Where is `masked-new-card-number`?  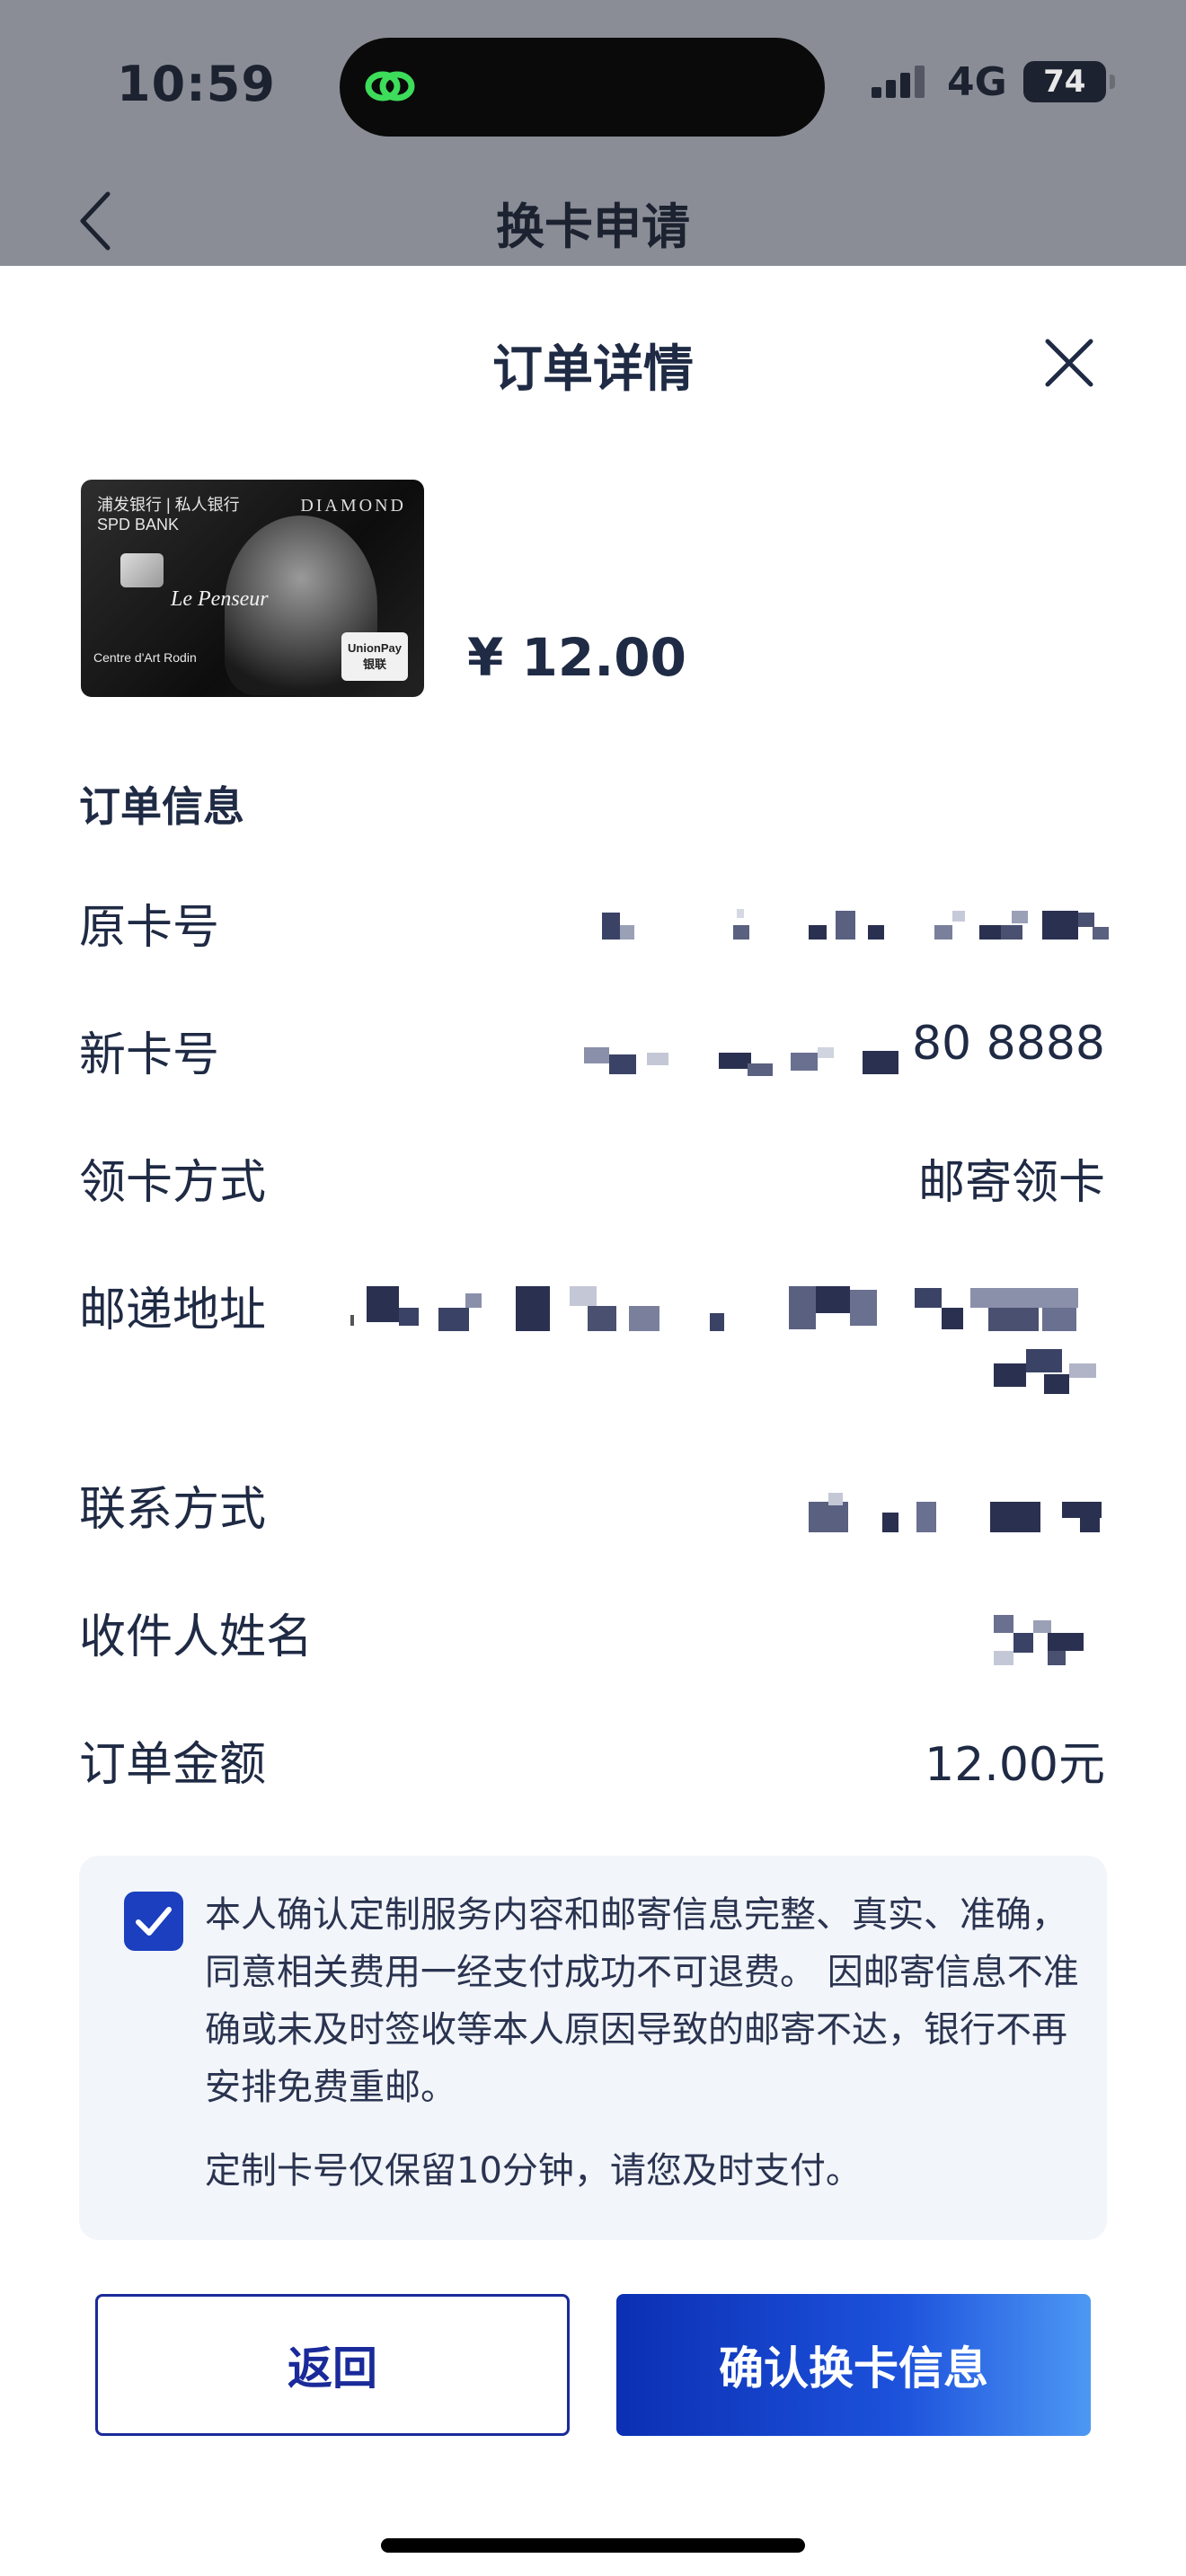 masked-new-card-number is located at coordinates (750, 1060).